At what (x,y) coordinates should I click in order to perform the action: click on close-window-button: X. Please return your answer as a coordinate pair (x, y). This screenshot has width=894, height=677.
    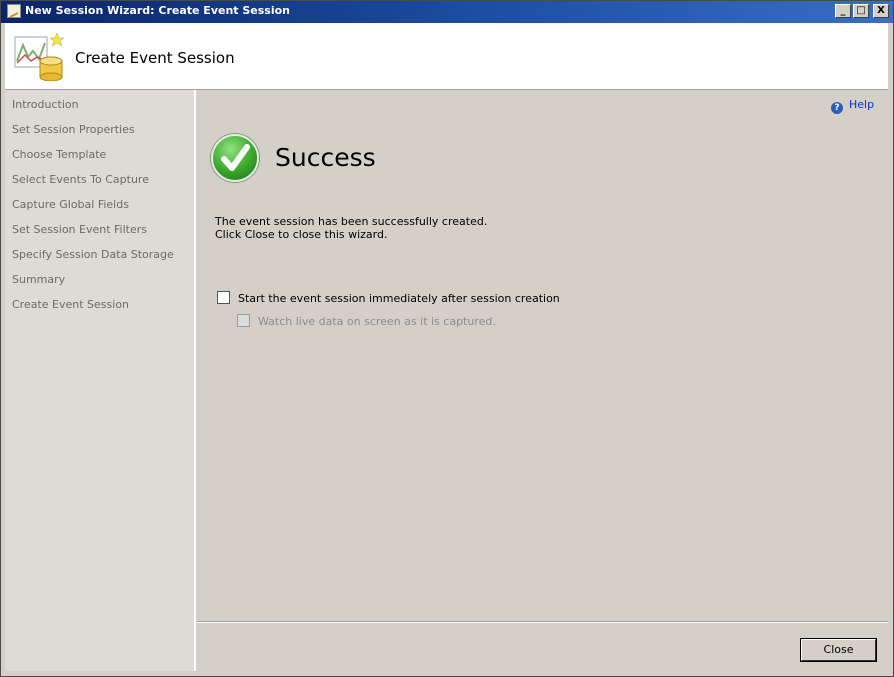
    Looking at the image, I should click on (881, 11).